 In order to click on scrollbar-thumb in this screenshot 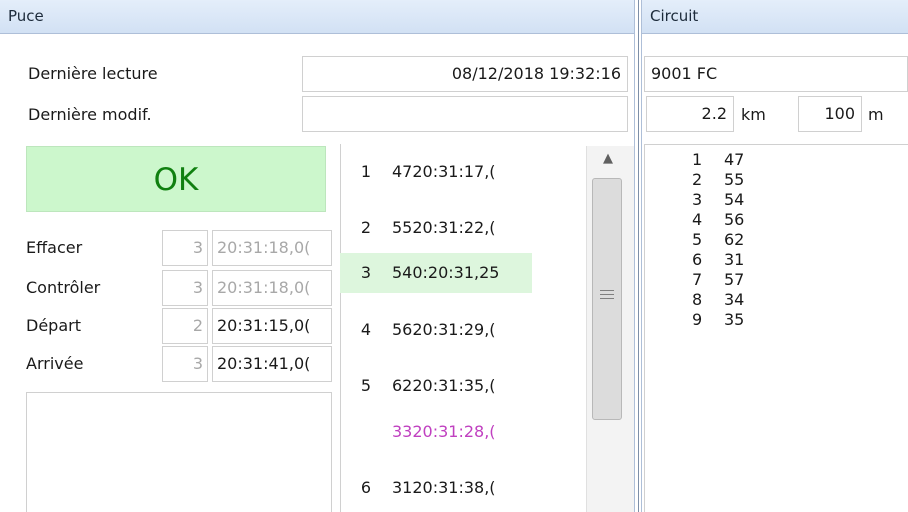, I will do `click(607, 299)`.